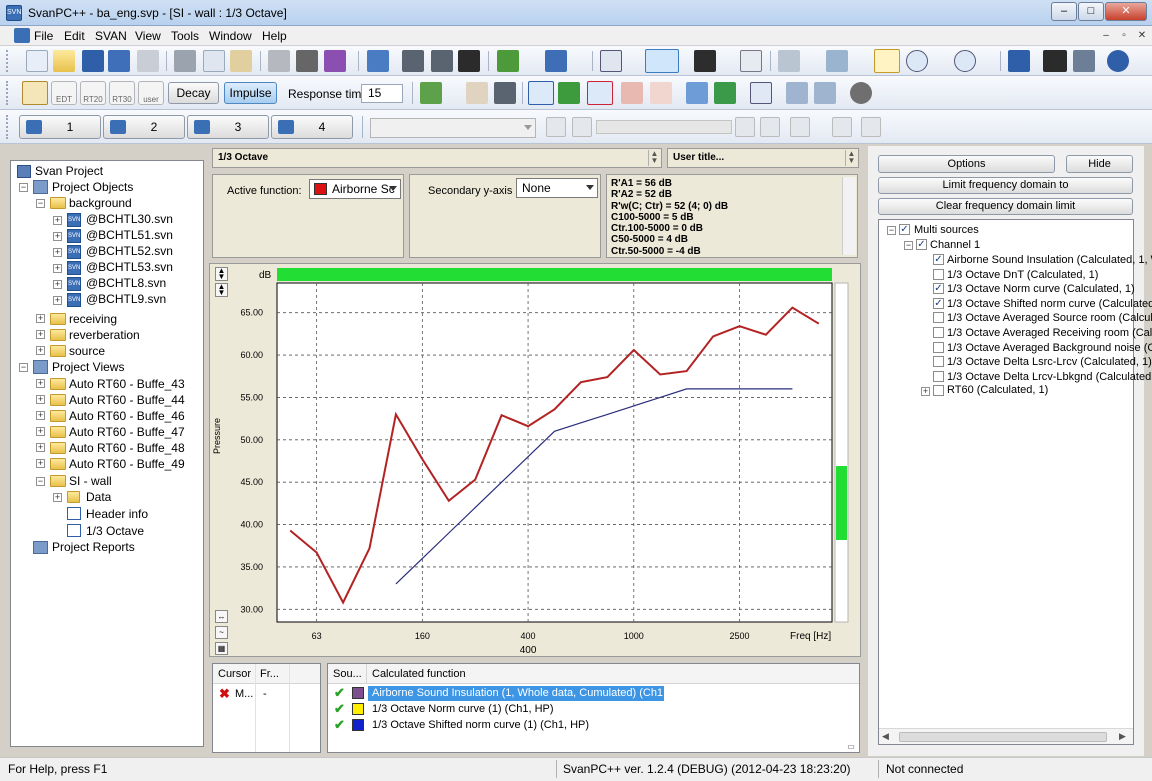 The width and height of the screenshot is (1152, 781). Describe the element at coordinates (885, 736) in the screenshot. I see `scroll-left-icon: ◀` at that location.